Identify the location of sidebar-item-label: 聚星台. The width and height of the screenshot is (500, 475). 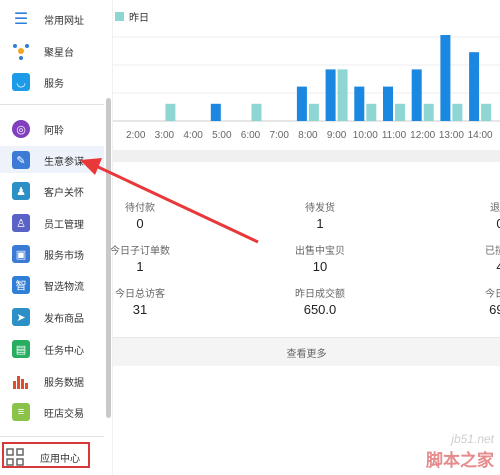
(59, 53).